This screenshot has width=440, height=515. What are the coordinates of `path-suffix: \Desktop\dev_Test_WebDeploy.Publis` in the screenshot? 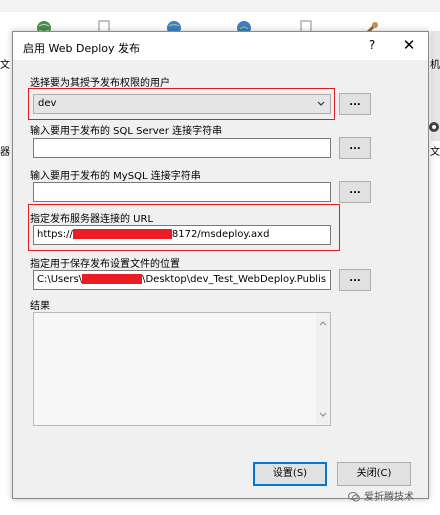 It's located at (234, 279).